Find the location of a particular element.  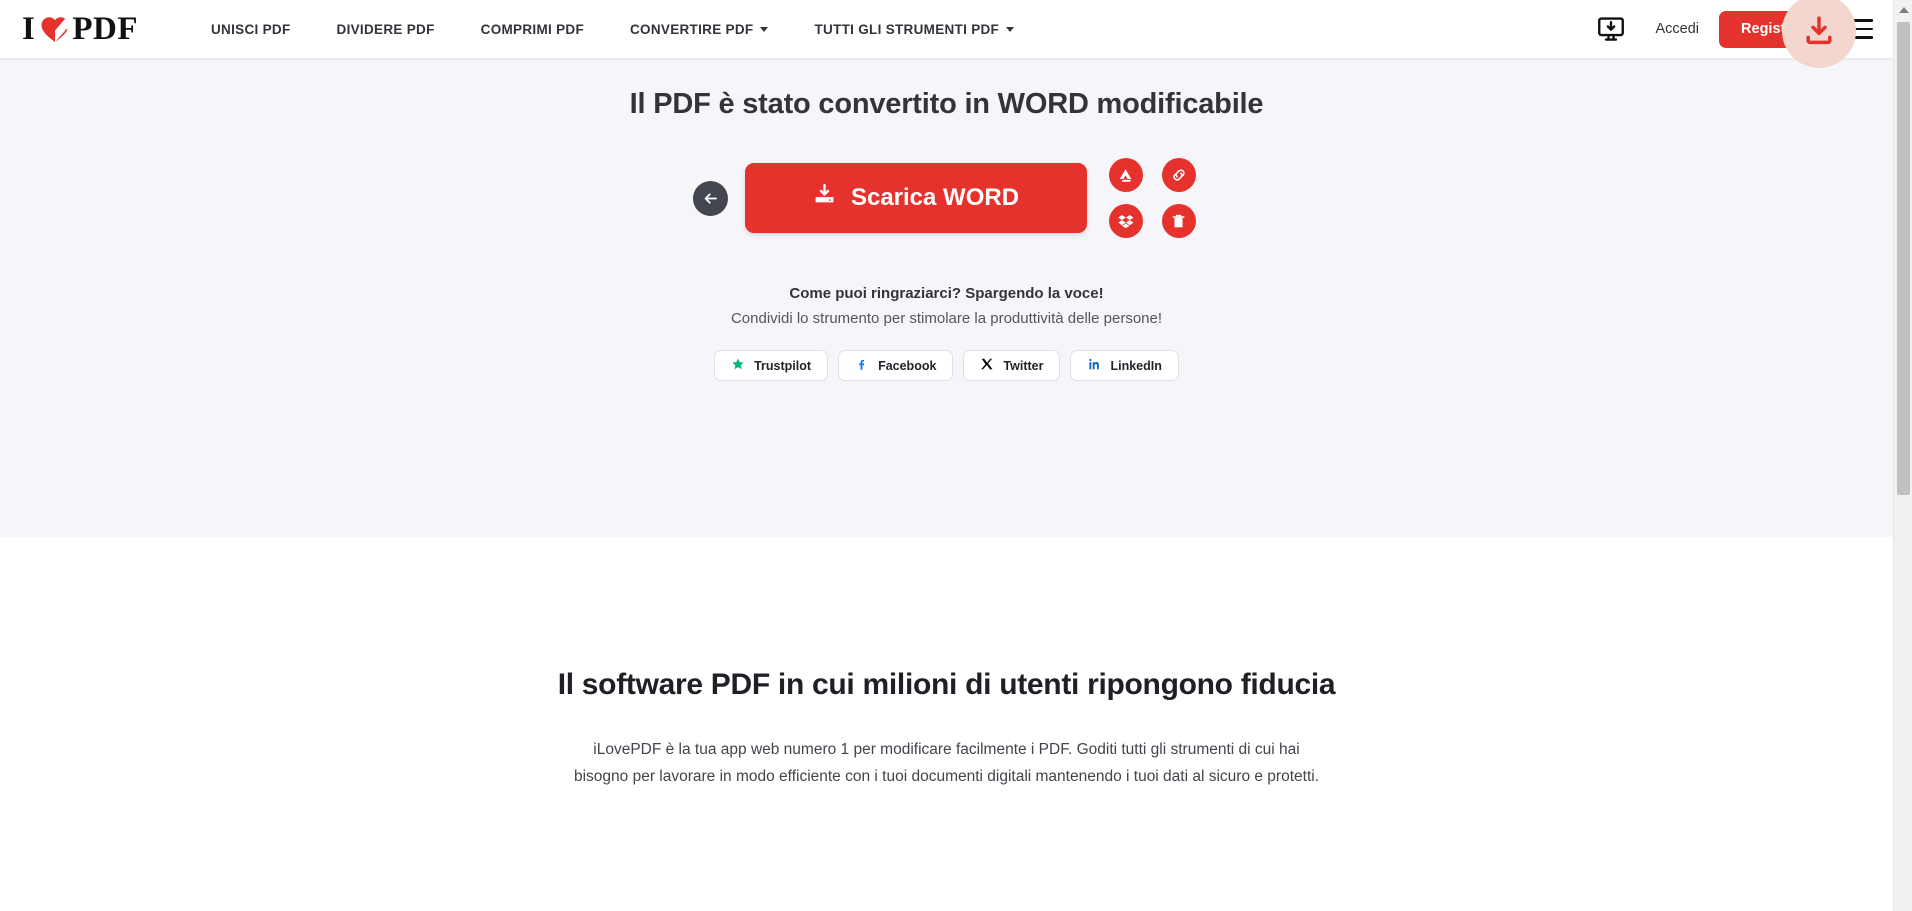

nav-compress-pdf: COMPRIMI PDF is located at coordinates (532, 29).